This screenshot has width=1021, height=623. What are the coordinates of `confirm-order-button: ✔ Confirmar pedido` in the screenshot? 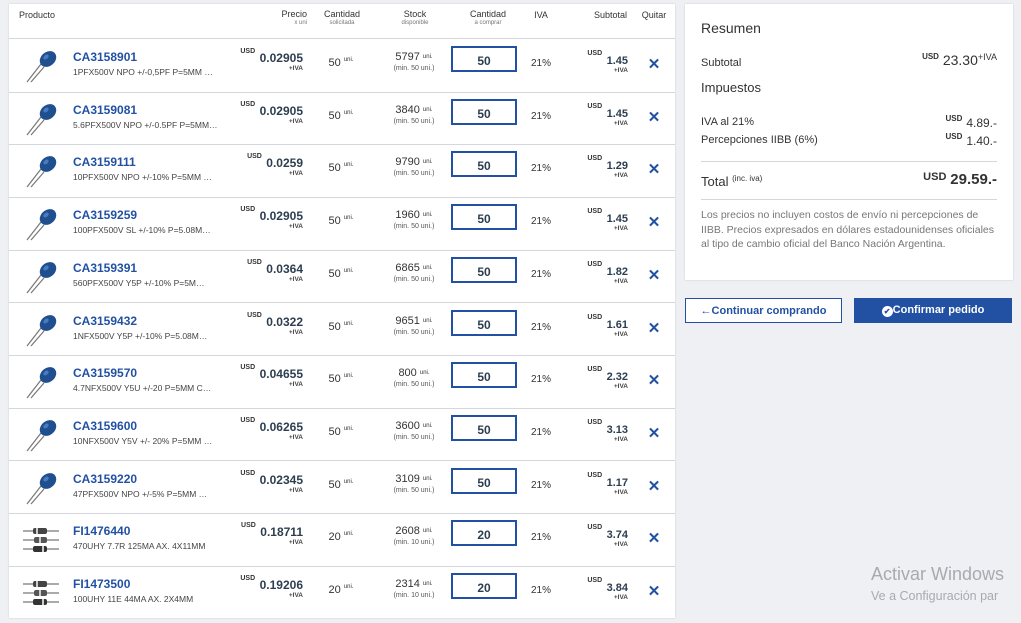 It's located at (933, 310).